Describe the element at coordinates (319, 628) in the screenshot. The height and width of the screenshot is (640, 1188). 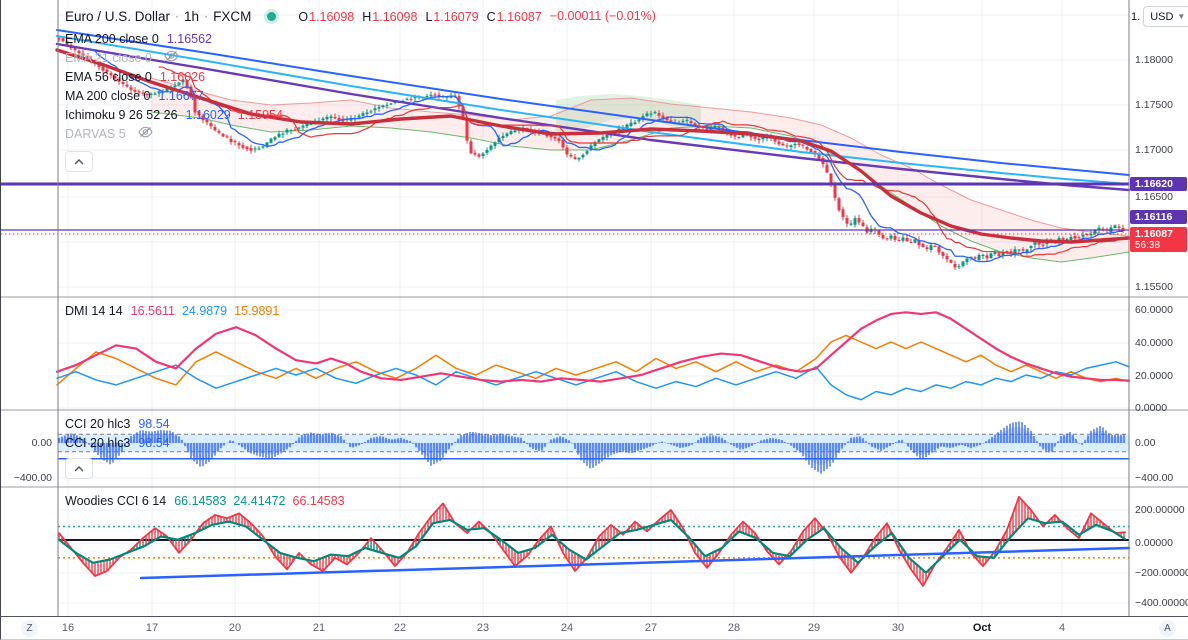
I see `time-tick-label: 21` at that location.